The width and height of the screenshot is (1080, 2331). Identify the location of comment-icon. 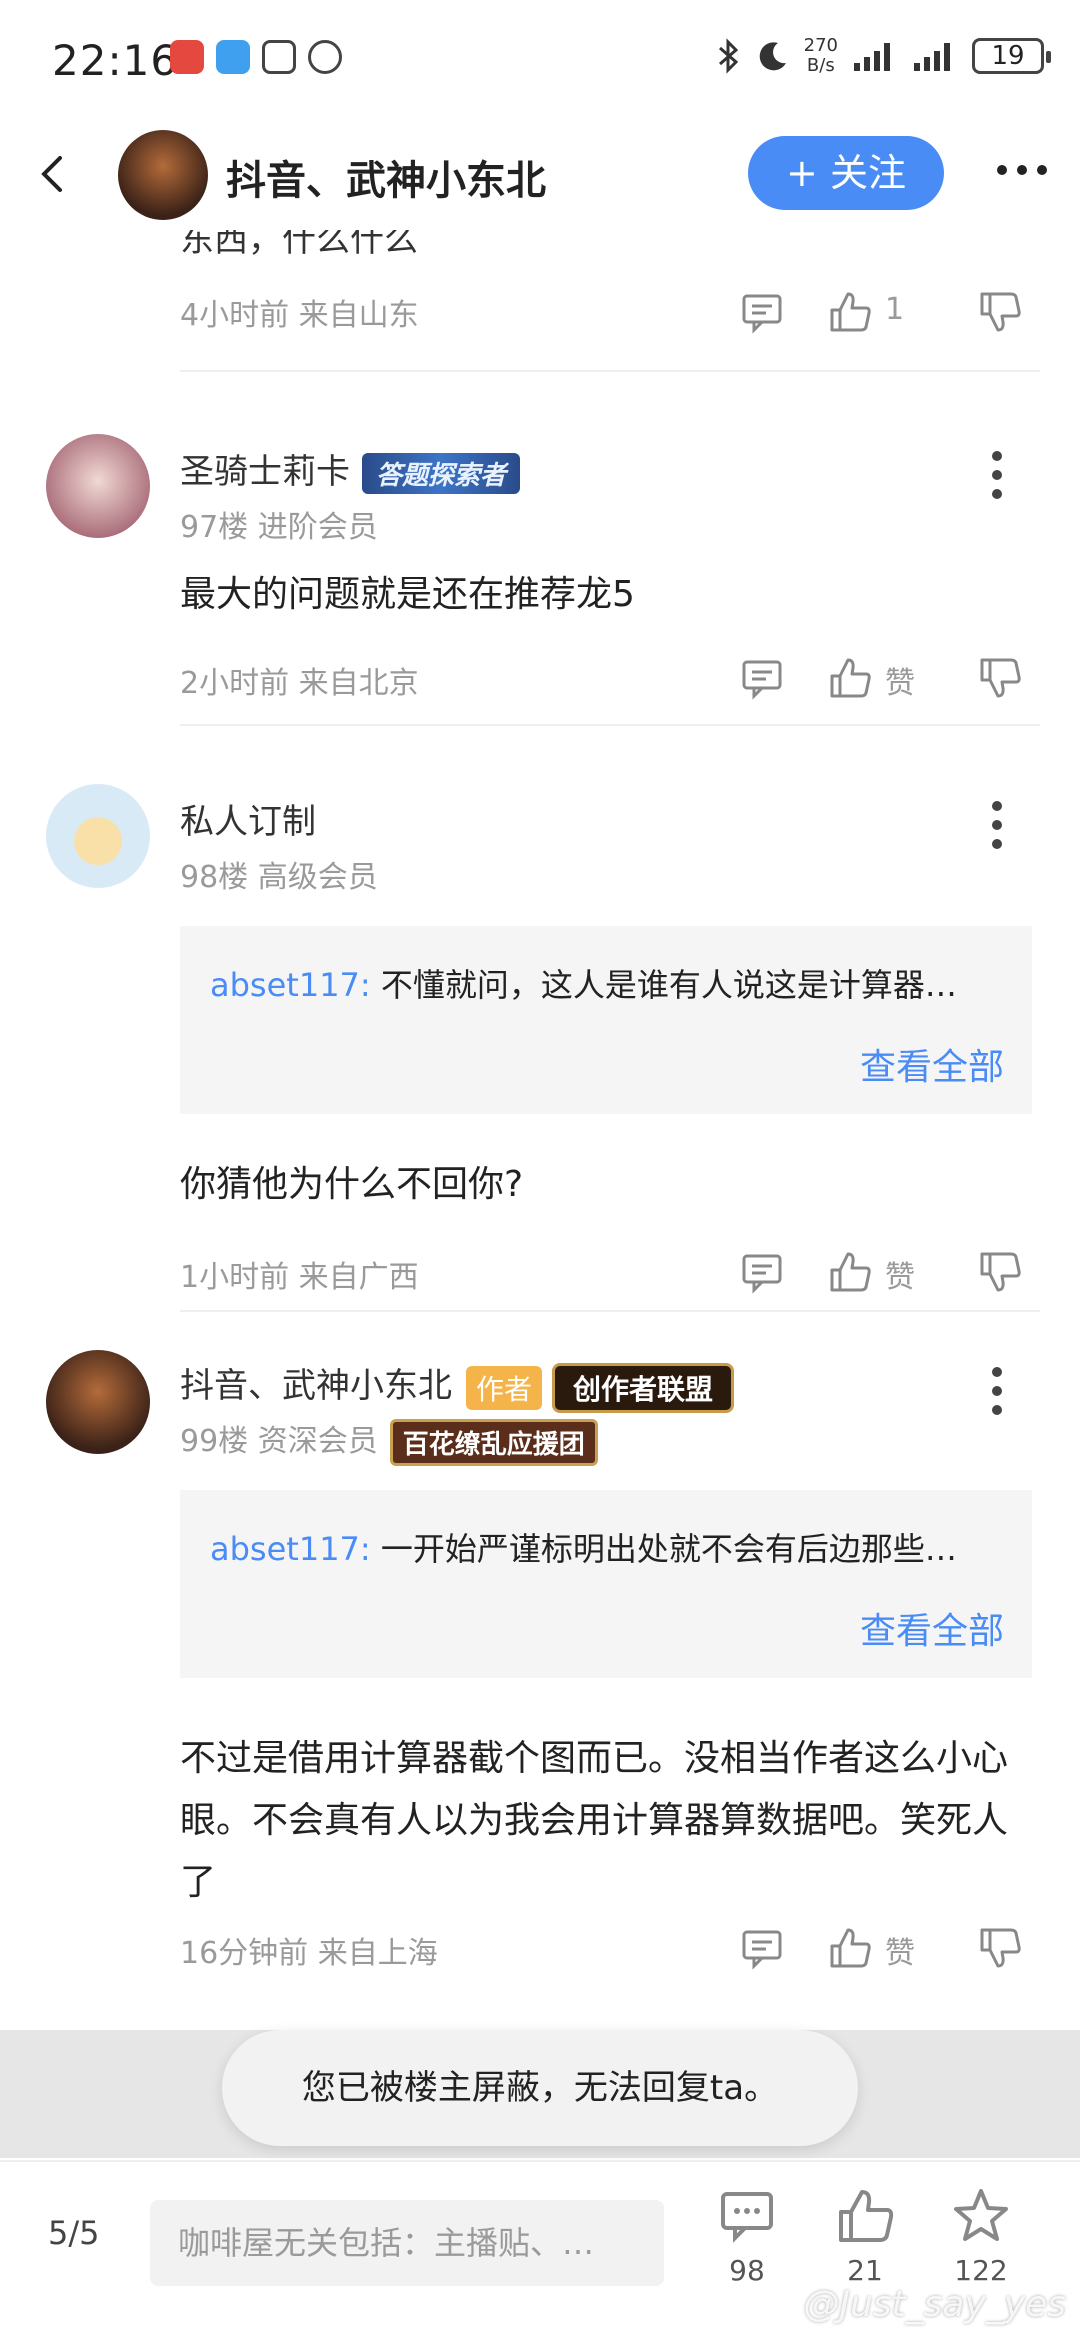
(747, 2217).